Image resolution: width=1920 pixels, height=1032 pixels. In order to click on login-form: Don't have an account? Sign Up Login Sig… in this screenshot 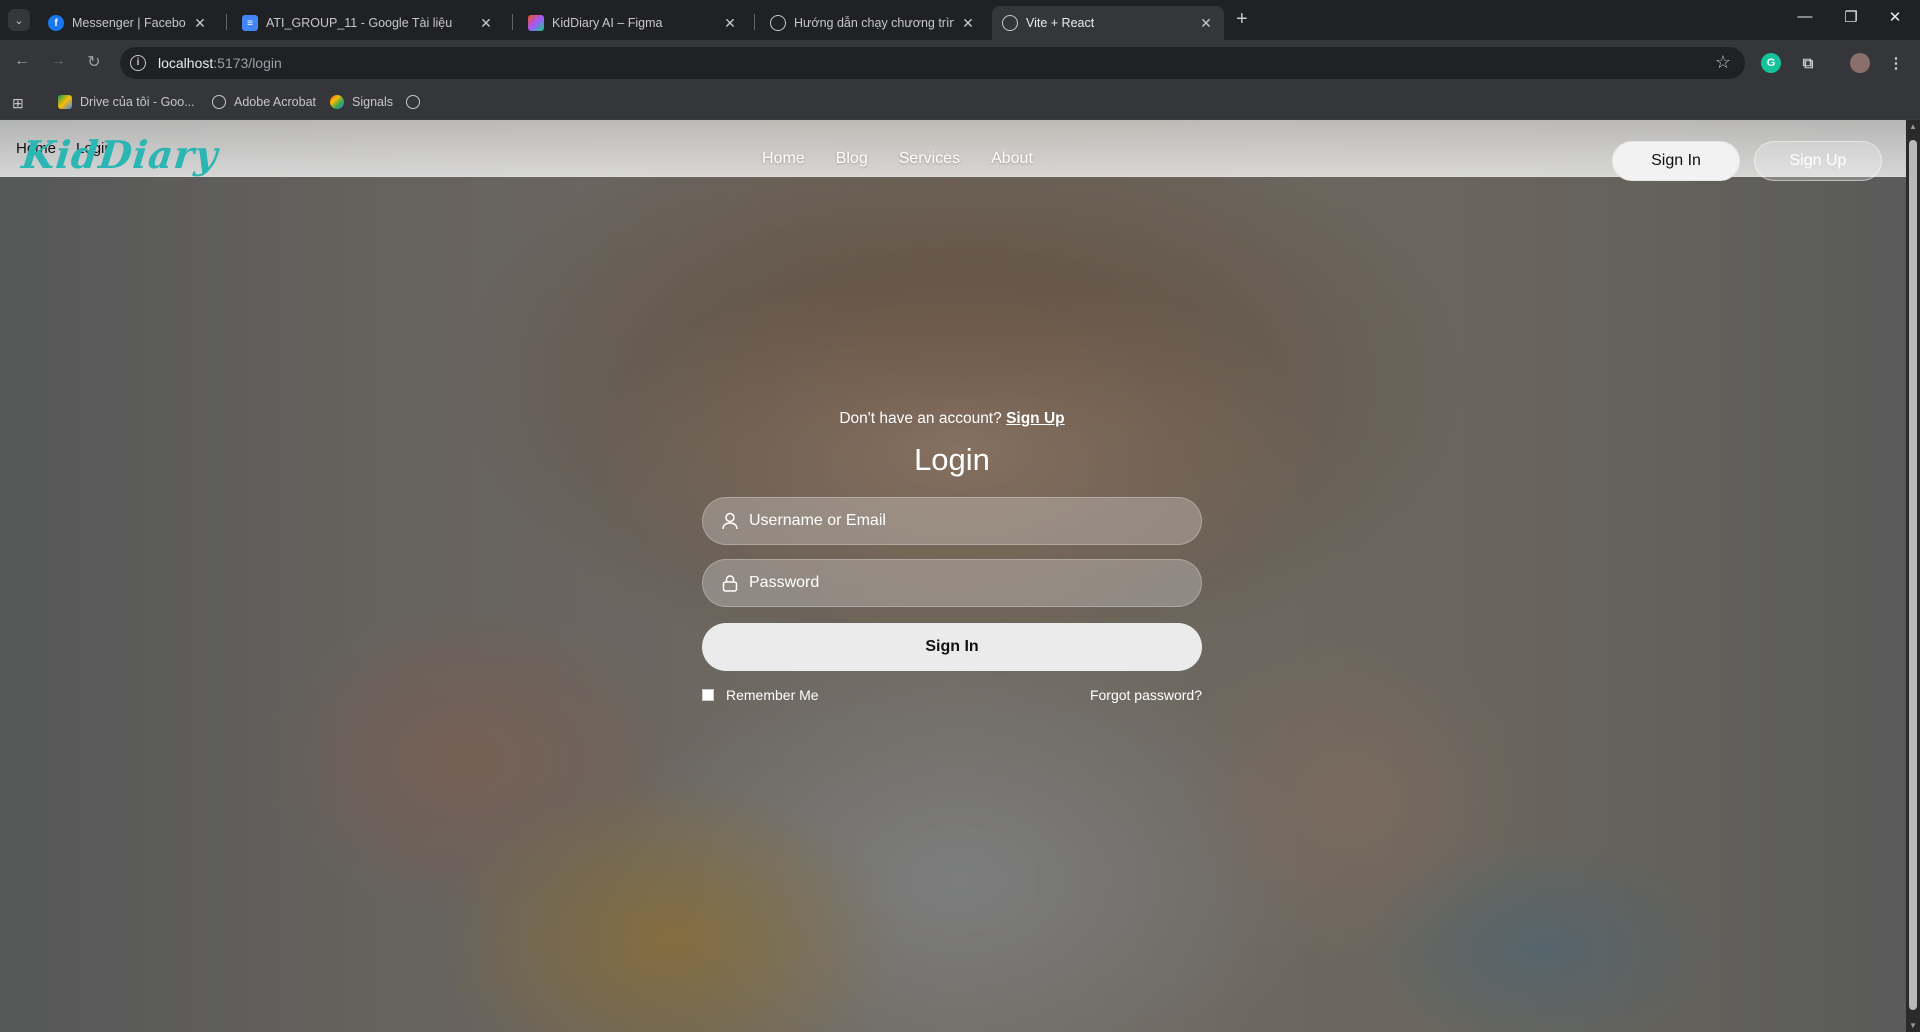, I will do `click(952, 556)`.